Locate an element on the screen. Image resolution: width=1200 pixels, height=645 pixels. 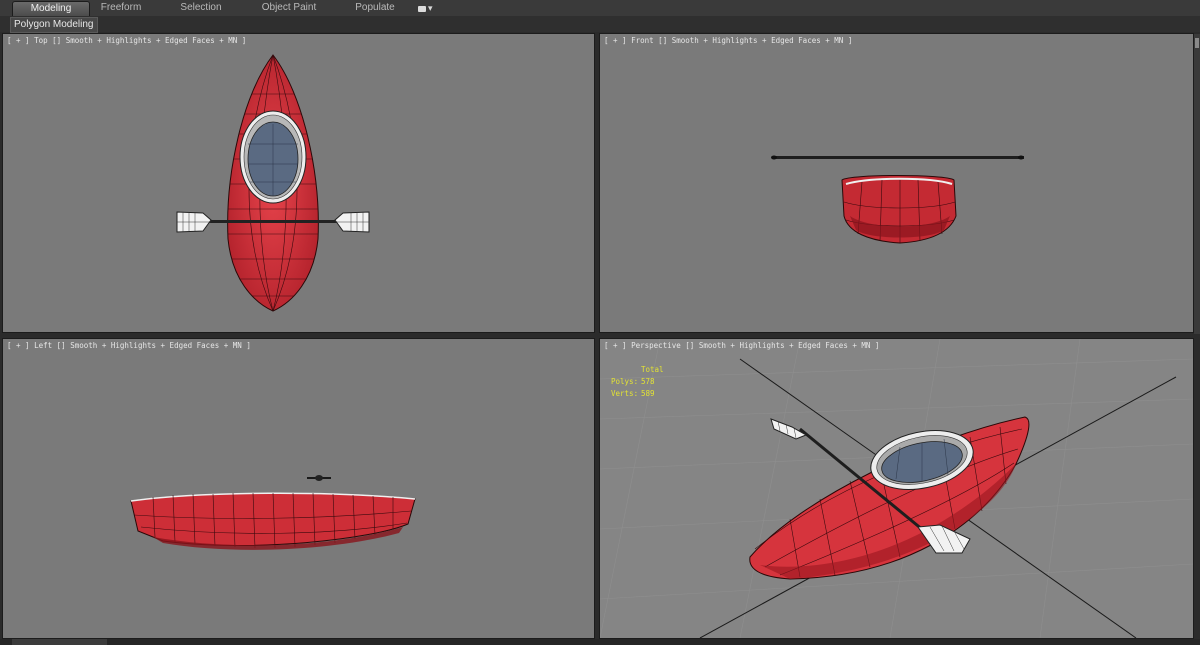
stats-header: Total is located at coordinates (652, 369).